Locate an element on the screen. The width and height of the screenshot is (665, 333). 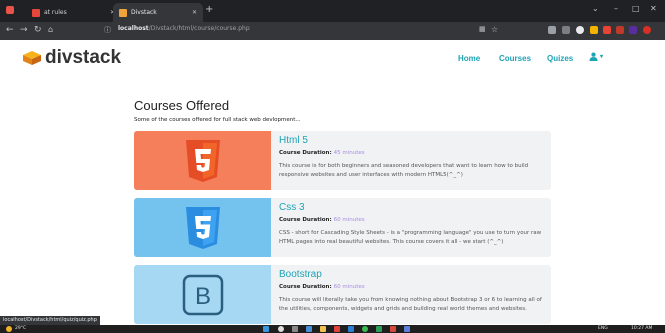
nav-quizes: Quizes is located at coordinates (560, 58).